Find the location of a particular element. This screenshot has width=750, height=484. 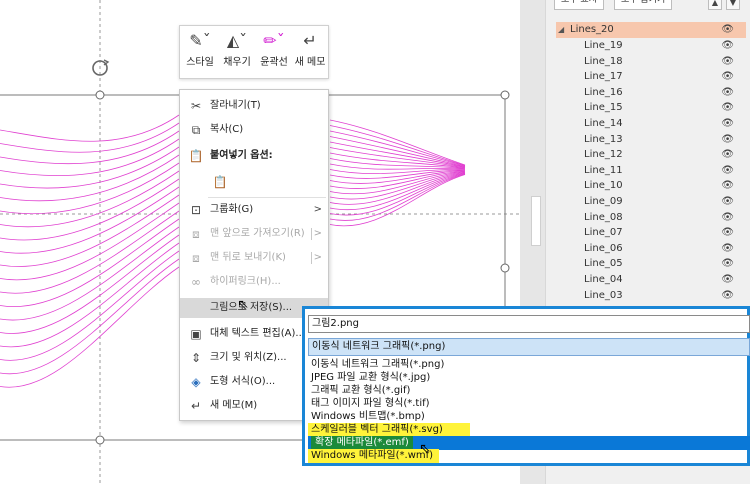

outline-button: ✏ˇ 윤곽선 is located at coordinates (274, 53).